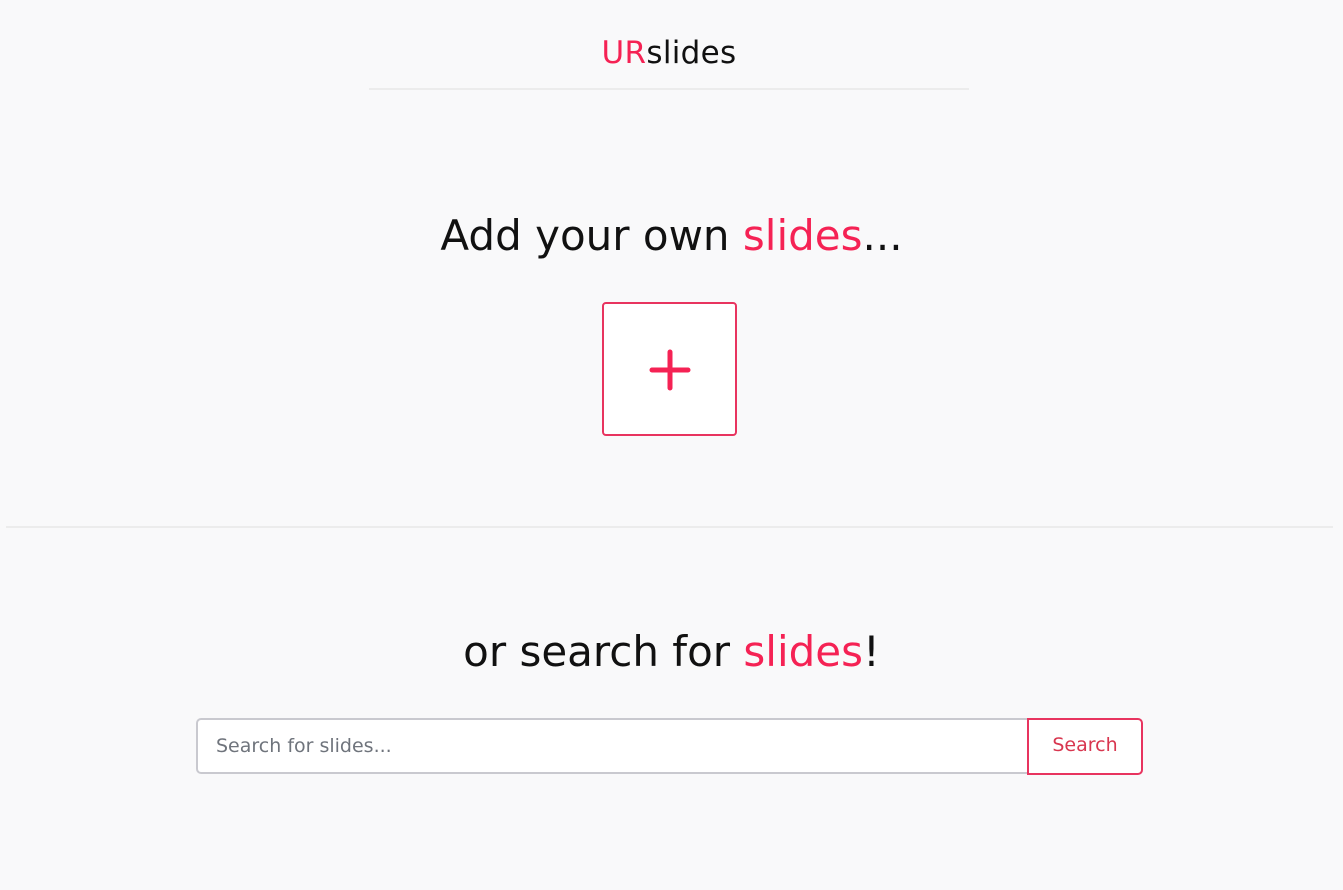  I want to click on add-heading-accent: slides, so click(802, 235).